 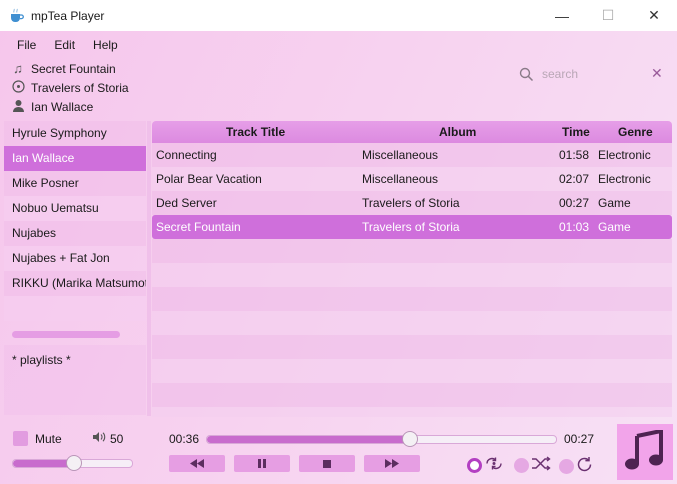 What do you see at coordinates (657, 73) in the screenshot?
I see `clear-search-icon: ✕` at bounding box center [657, 73].